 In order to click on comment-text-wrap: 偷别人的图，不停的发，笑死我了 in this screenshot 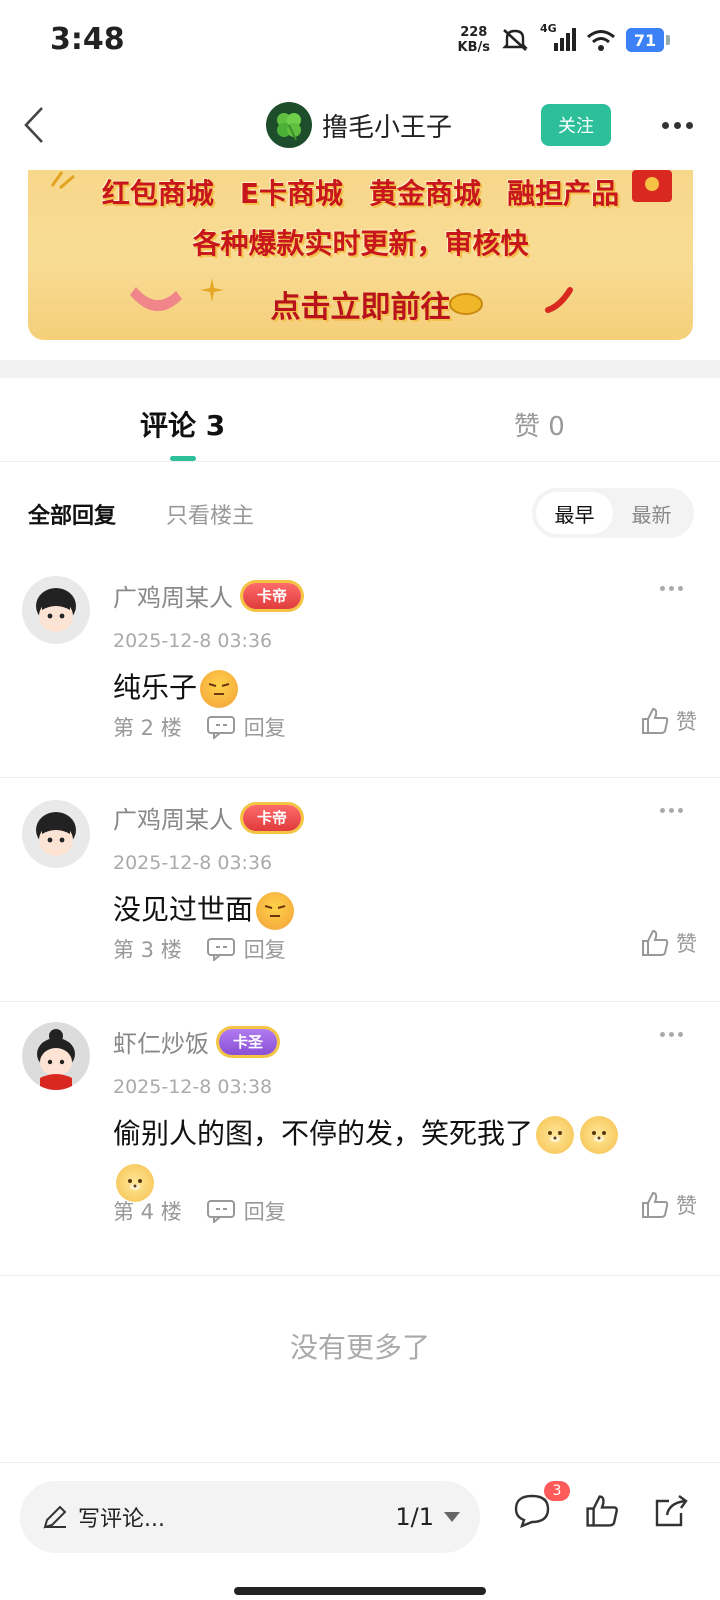, I will do `click(385, 1158)`.